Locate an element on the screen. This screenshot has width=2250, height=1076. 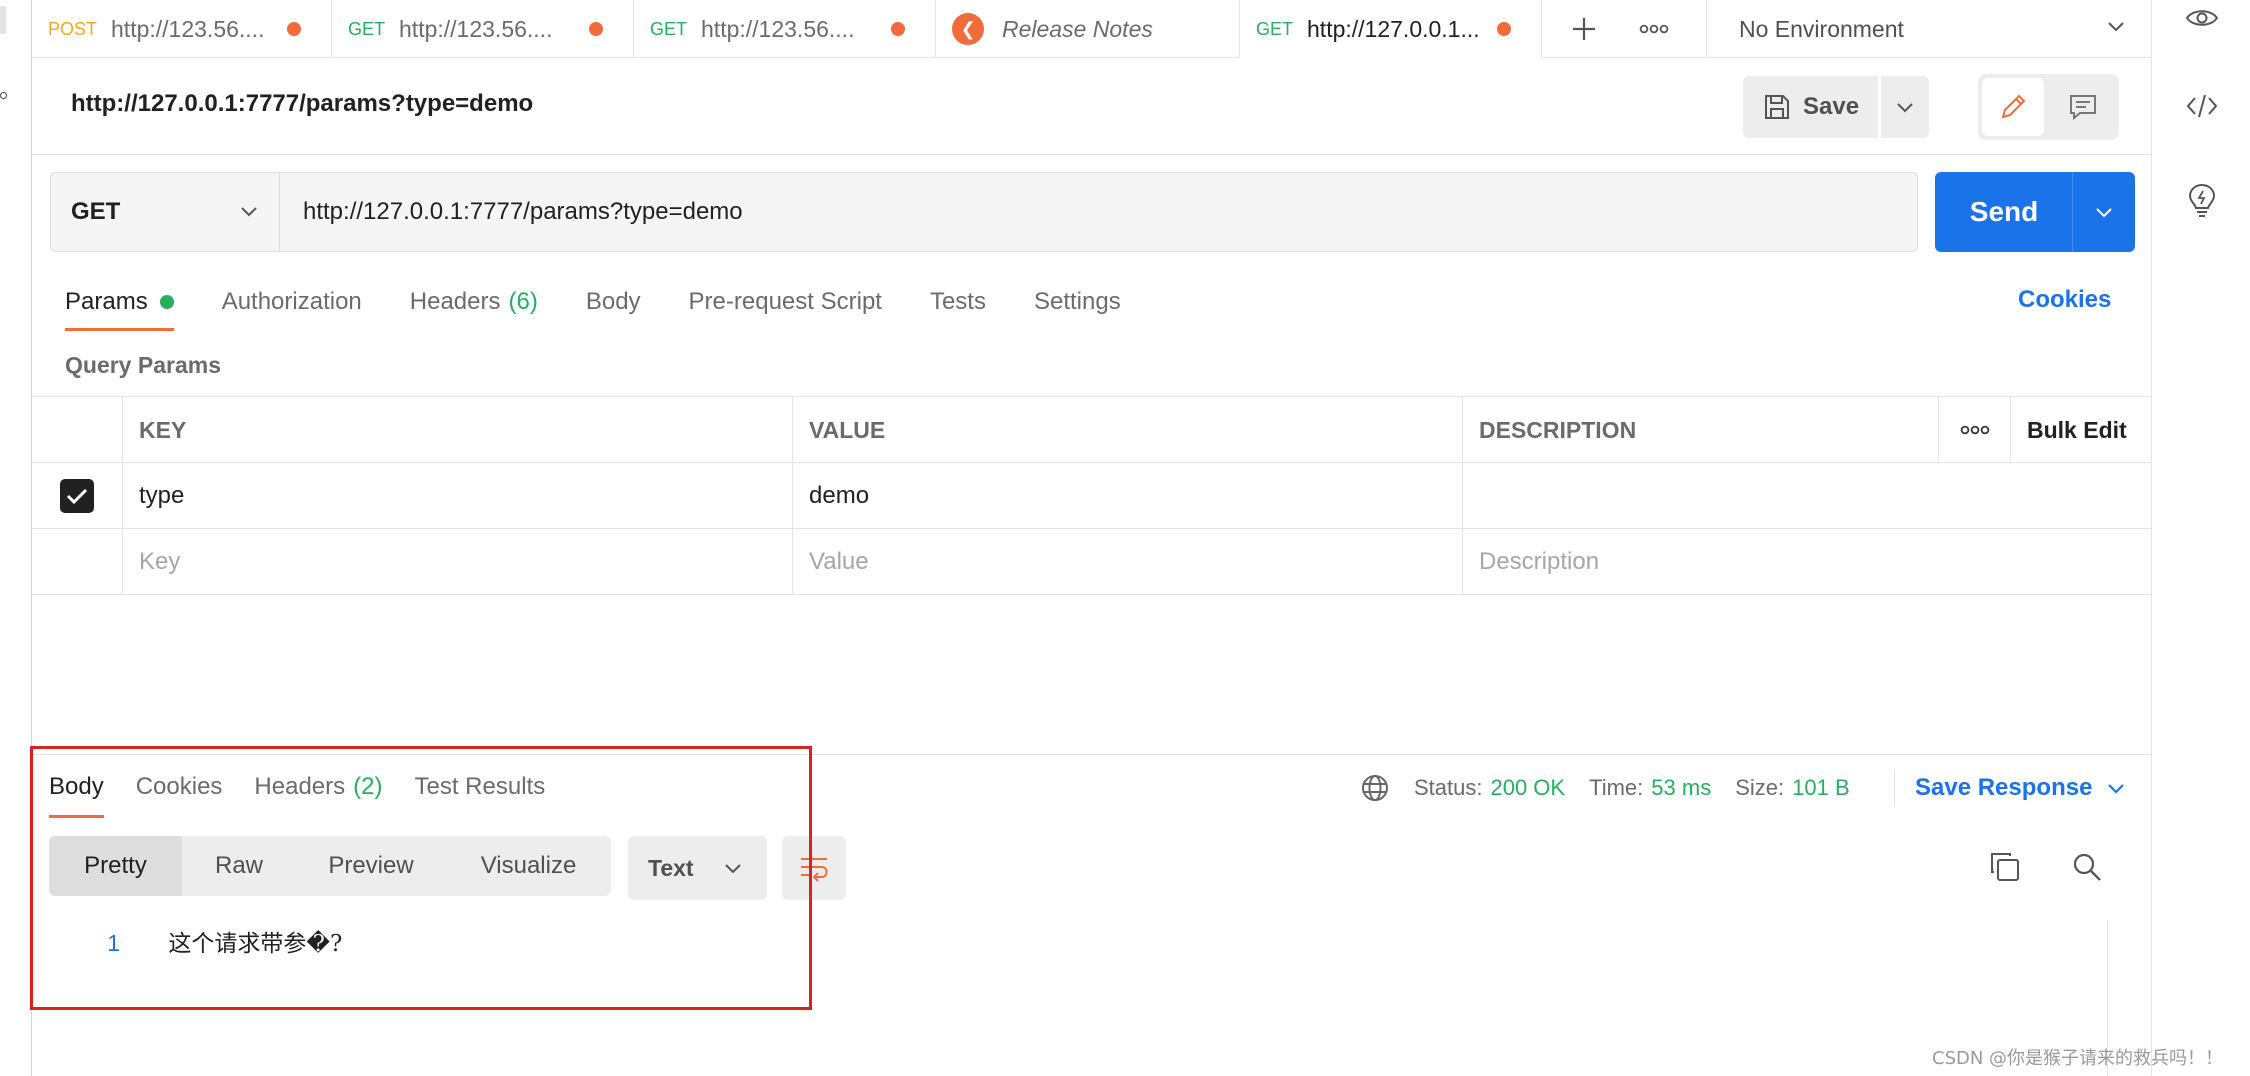
query-params-label: Query Params is located at coordinates (143, 365).